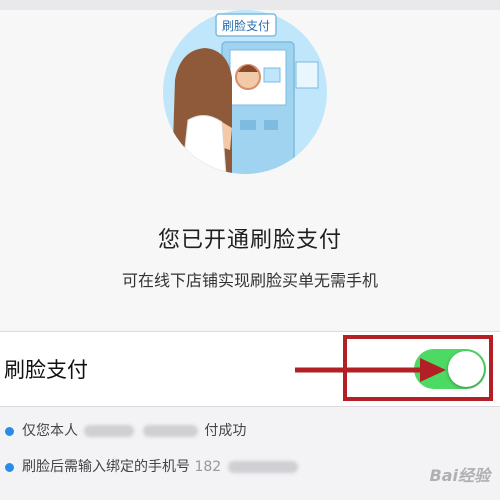 This screenshot has height=500, width=500. What do you see at coordinates (249, 240) in the screenshot?
I see `page-title: 您已开通刷脸支付` at bounding box center [249, 240].